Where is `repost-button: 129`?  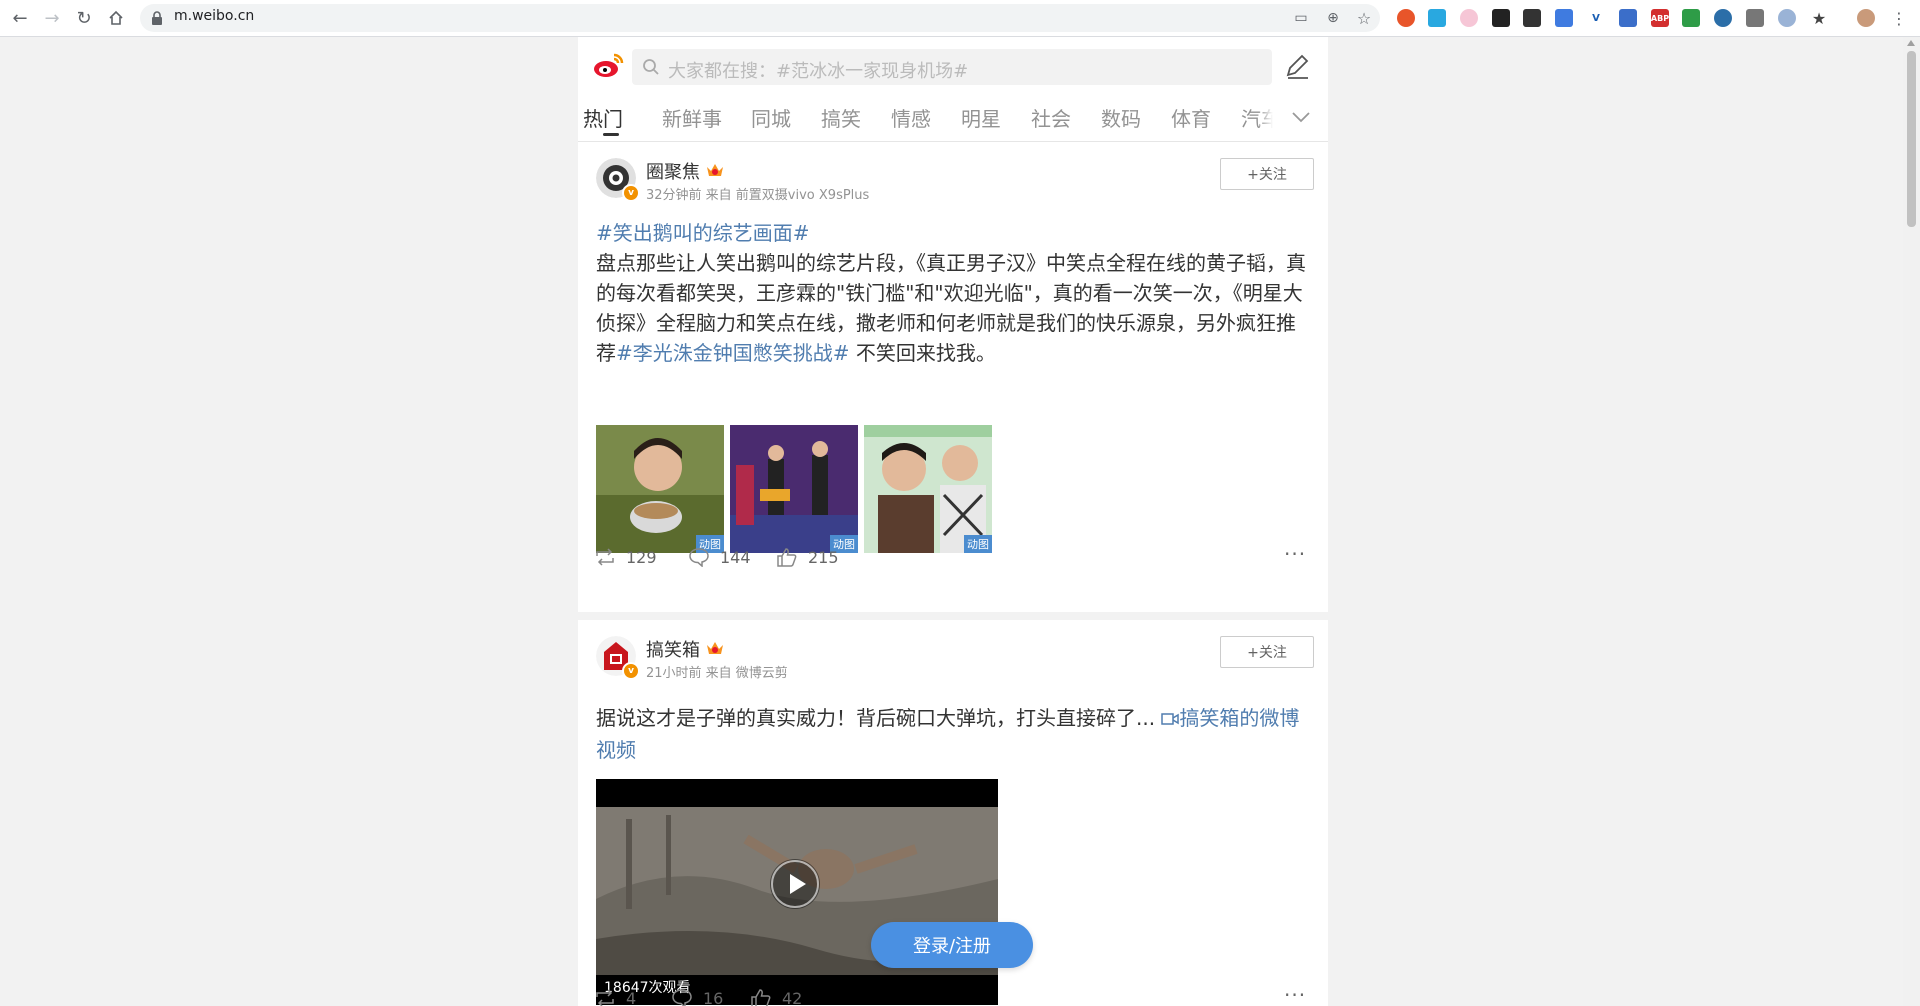 repost-button: 129 is located at coordinates (625, 557).